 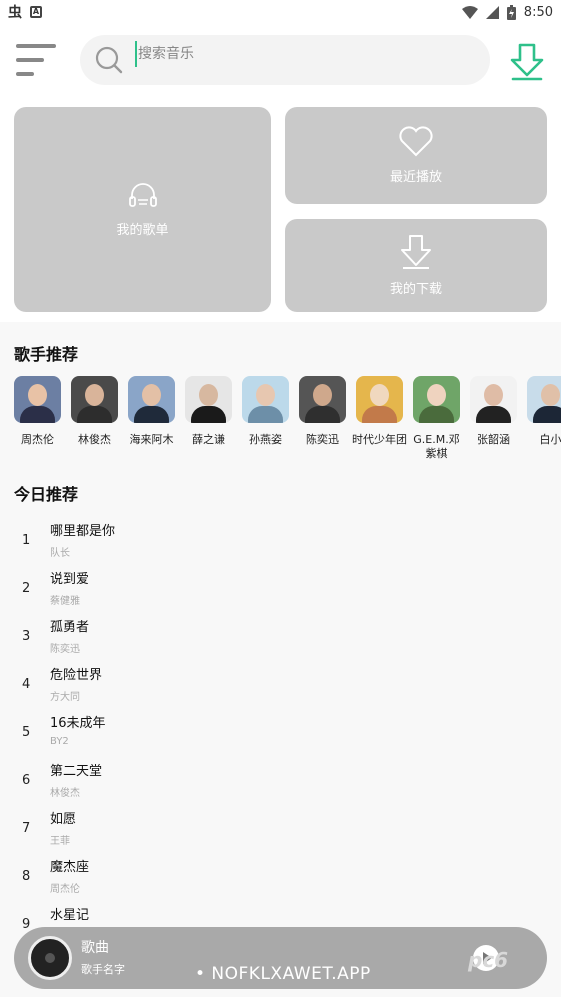 What do you see at coordinates (36, 12) in the screenshot?
I see `notification-box-icon: A` at bounding box center [36, 12].